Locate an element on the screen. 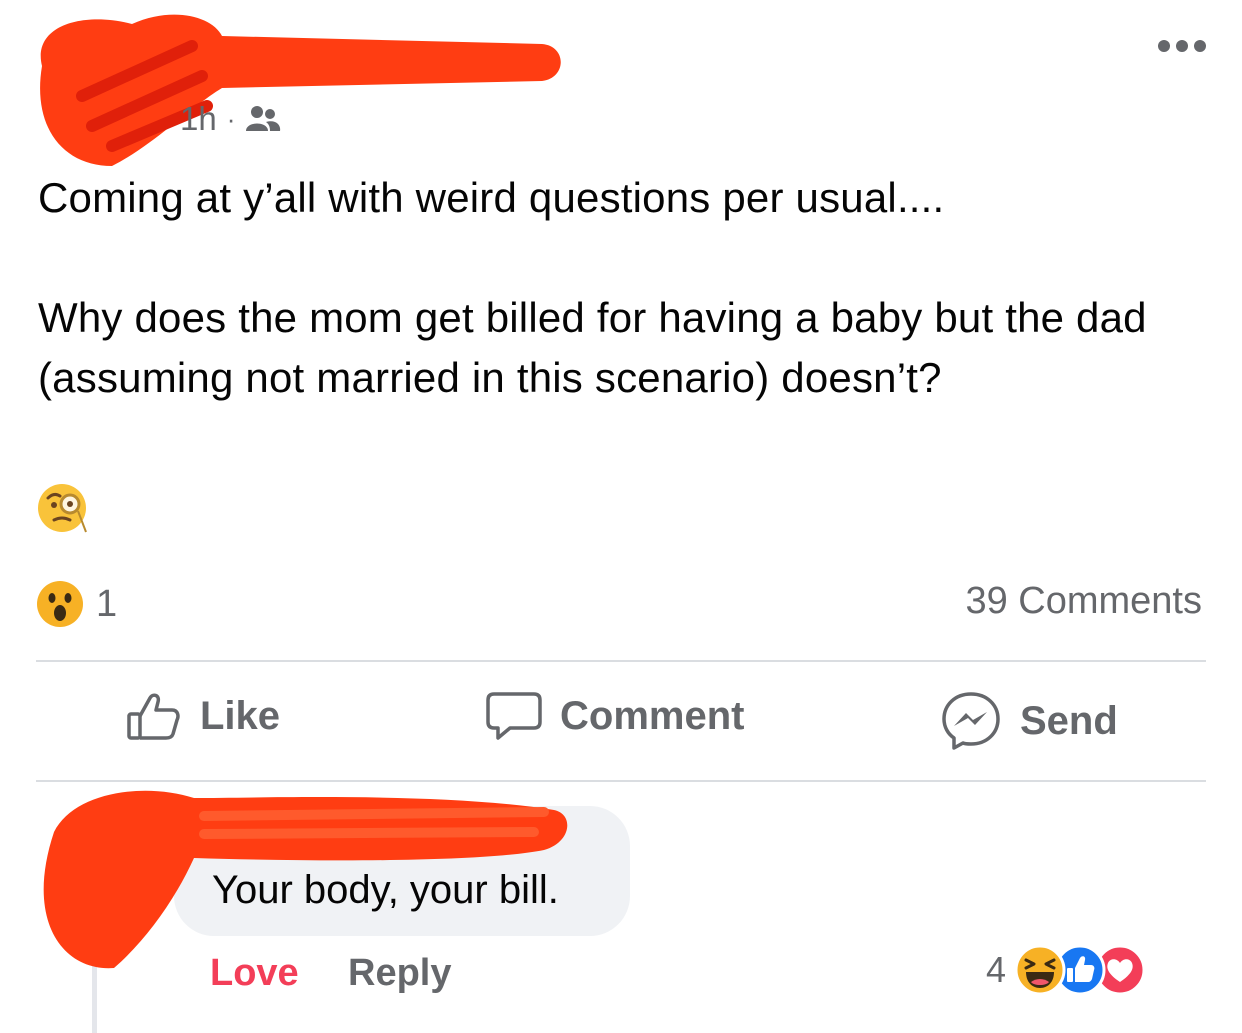 The height and width of the screenshot is (1033, 1242). thumbs-up-icon is located at coordinates (153, 716).